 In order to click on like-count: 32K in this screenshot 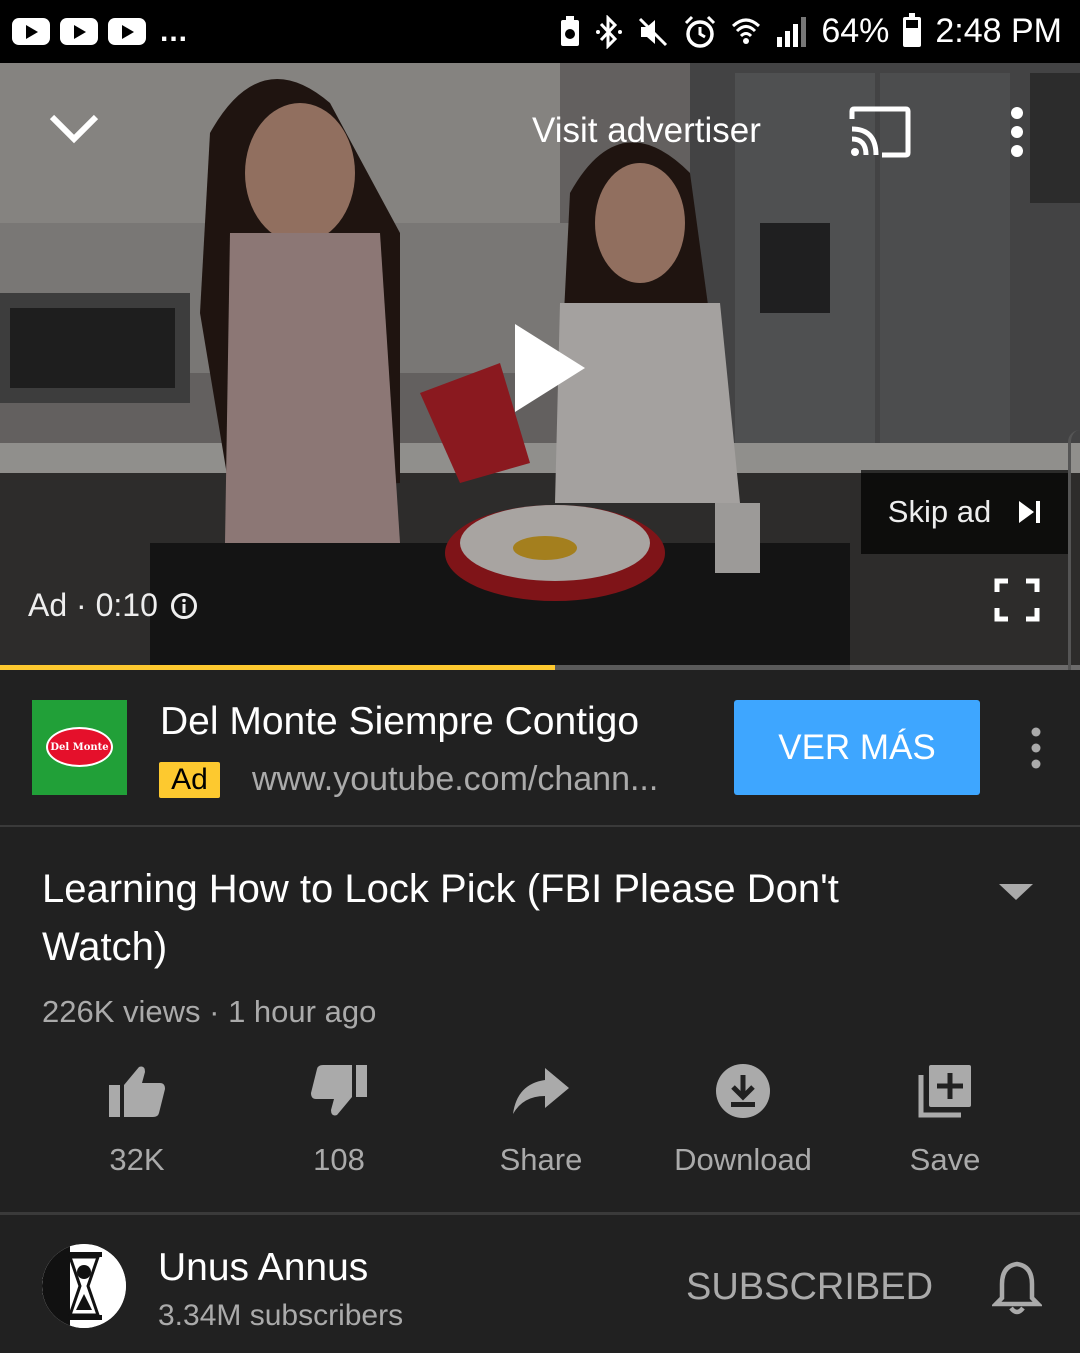, I will do `click(137, 1159)`.